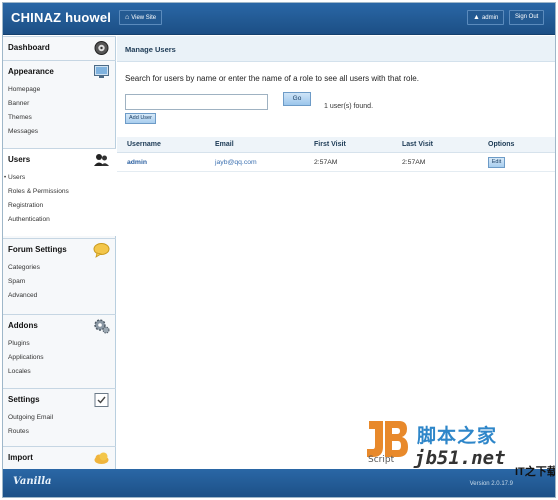 Image resolution: width=558 pixels, height=500 pixels. What do you see at coordinates (330, 144) in the screenshot?
I see `column-header-first-visit: First Visit` at bounding box center [330, 144].